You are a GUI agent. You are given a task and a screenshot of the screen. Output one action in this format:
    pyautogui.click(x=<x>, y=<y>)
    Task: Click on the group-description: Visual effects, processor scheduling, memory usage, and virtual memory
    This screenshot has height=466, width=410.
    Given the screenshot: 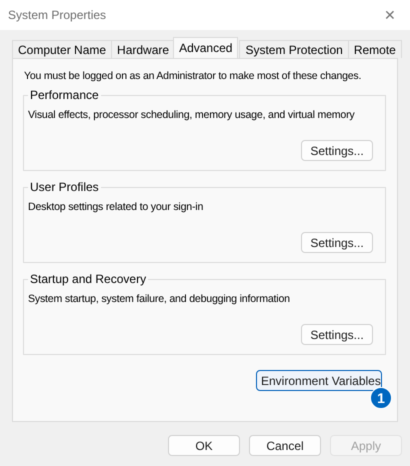 What is the action you would take?
    pyautogui.click(x=191, y=115)
    